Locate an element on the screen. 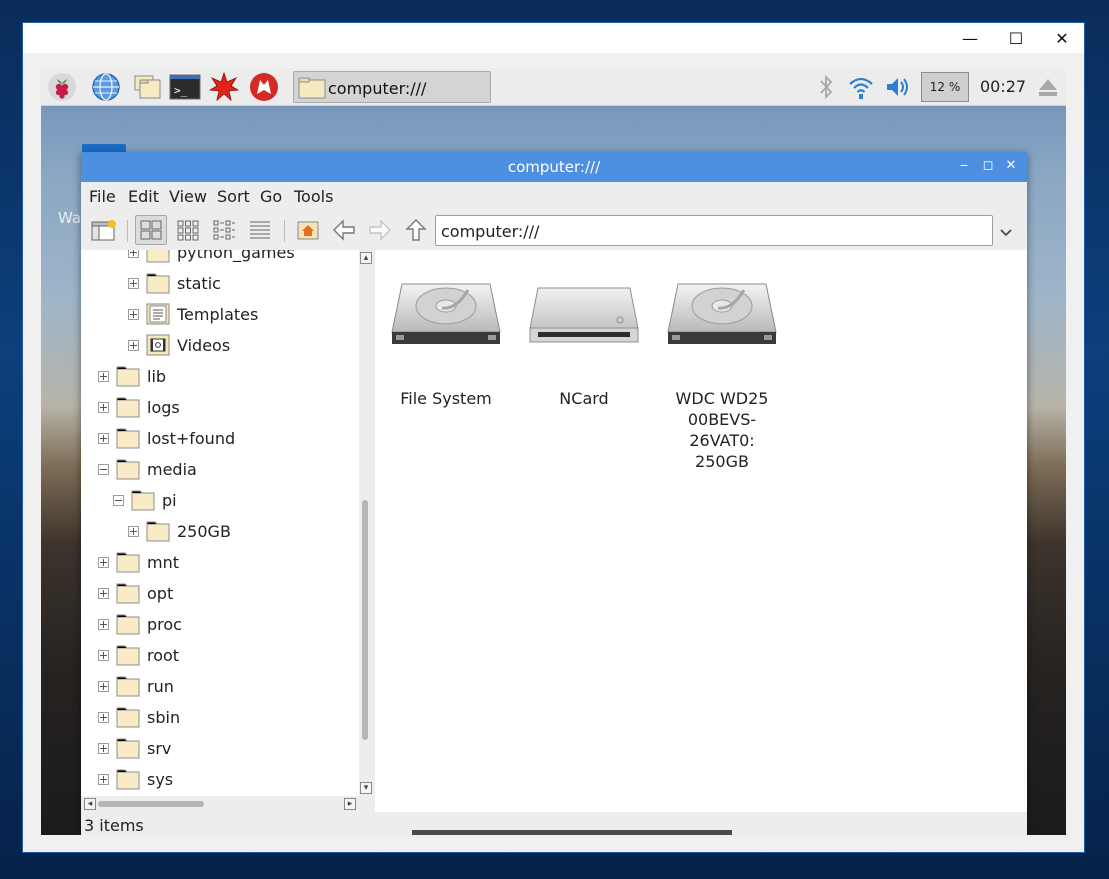 This screenshot has width=1109, height=879. tree-item-mnt: mnt is located at coordinates (138, 562).